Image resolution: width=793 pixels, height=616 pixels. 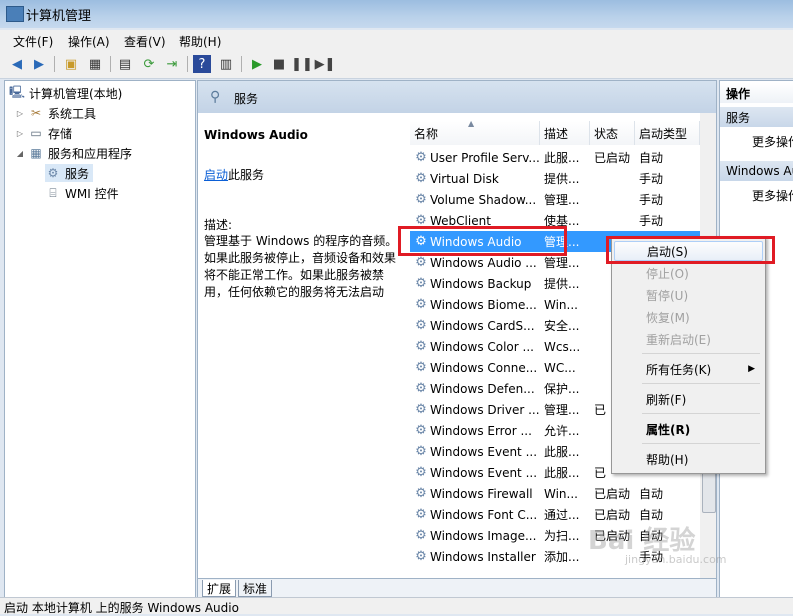 I want to click on up-folder-icon: ▣, so click(x=71, y=64).